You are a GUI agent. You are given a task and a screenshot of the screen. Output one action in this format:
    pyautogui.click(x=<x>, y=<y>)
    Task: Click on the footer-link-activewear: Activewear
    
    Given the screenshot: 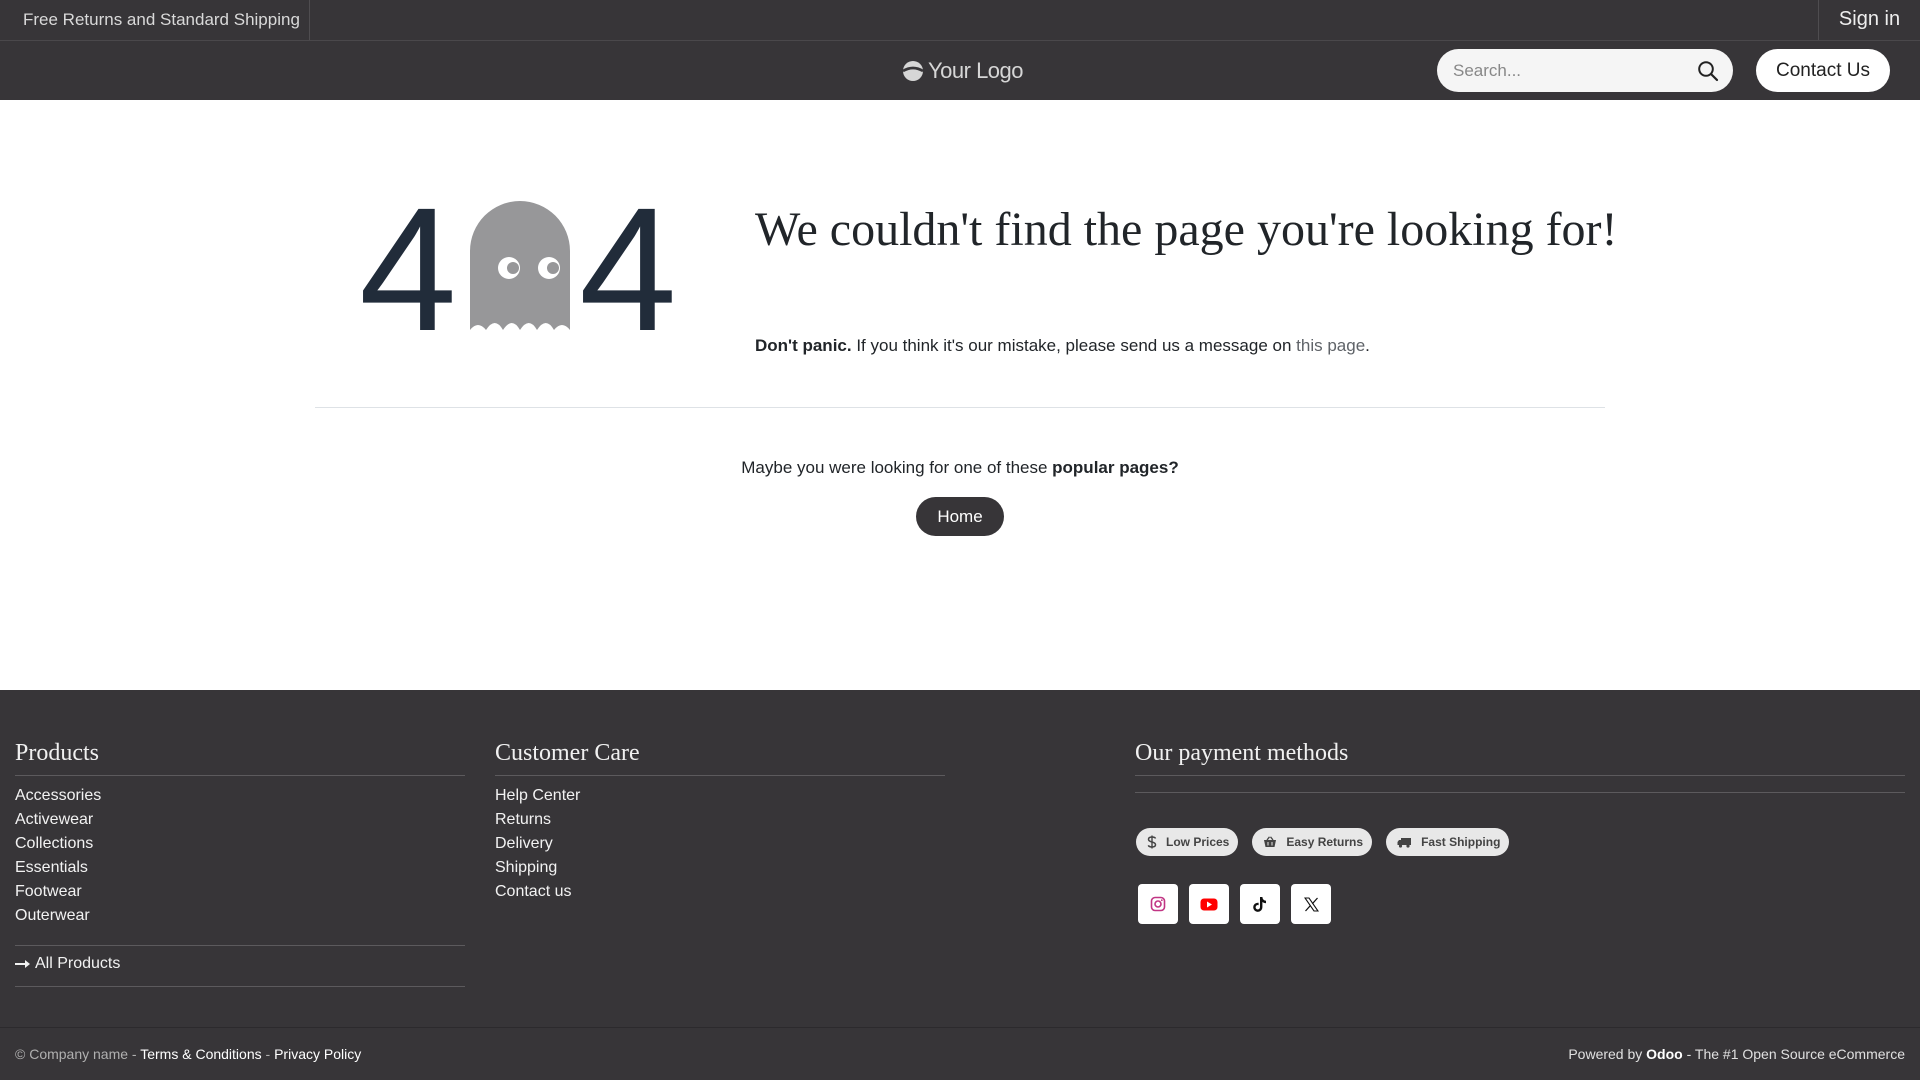 What is the action you would take?
    pyautogui.click(x=58, y=820)
    